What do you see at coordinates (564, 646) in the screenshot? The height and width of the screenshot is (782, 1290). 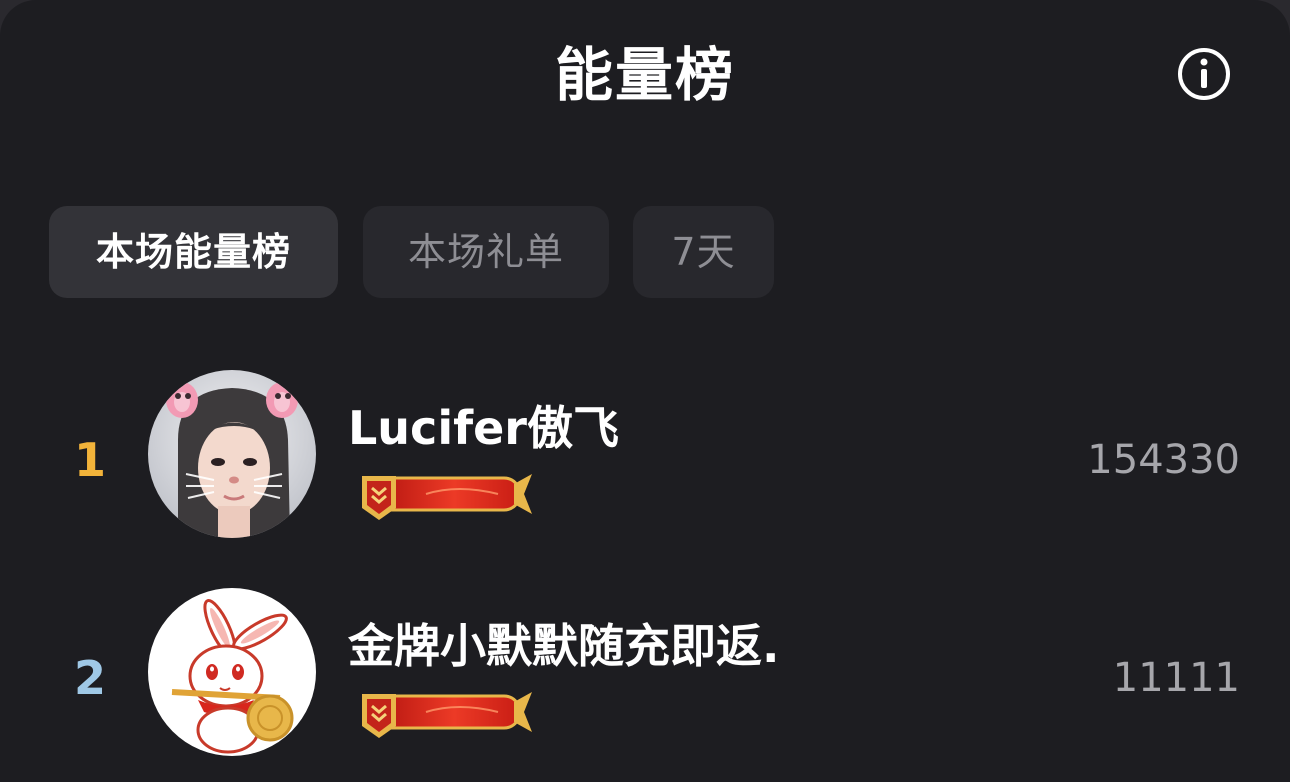 I see `user-name: 金牌小默默随充即返.` at bounding box center [564, 646].